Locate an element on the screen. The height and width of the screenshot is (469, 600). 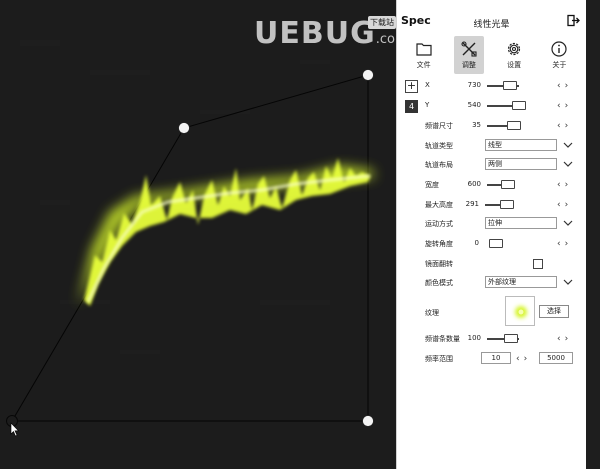
tab-label: 调整 is located at coordinates (468, 65).